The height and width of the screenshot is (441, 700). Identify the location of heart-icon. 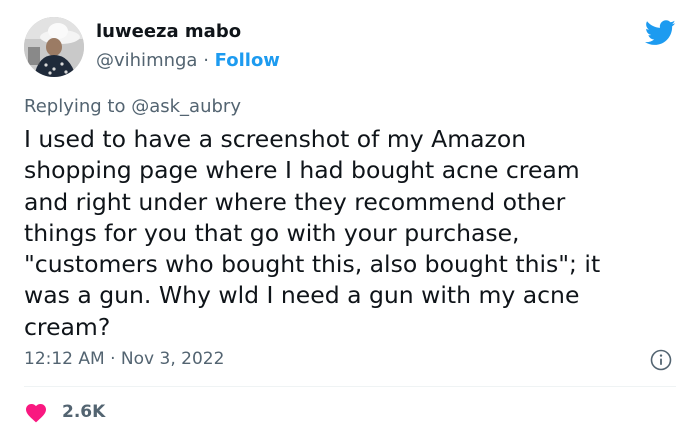
(36, 413).